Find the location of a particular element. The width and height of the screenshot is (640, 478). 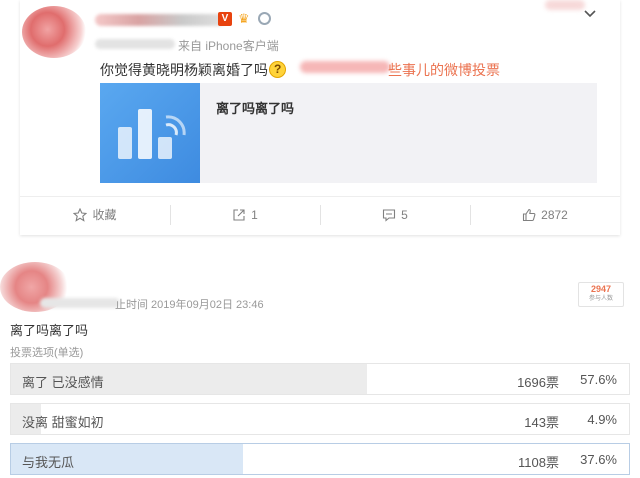

vote-end-time: 止时间 2019年09月02日 23:46 is located at coordinates (189, 305).